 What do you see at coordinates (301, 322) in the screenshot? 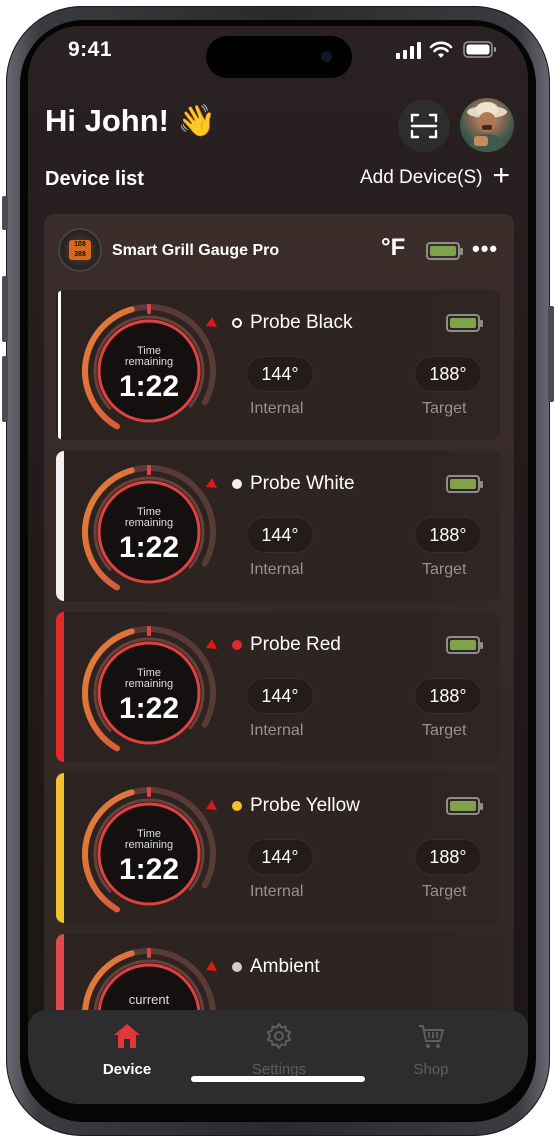
I see `probe-name-label: Probe Black` at bounding box center [301, 322].